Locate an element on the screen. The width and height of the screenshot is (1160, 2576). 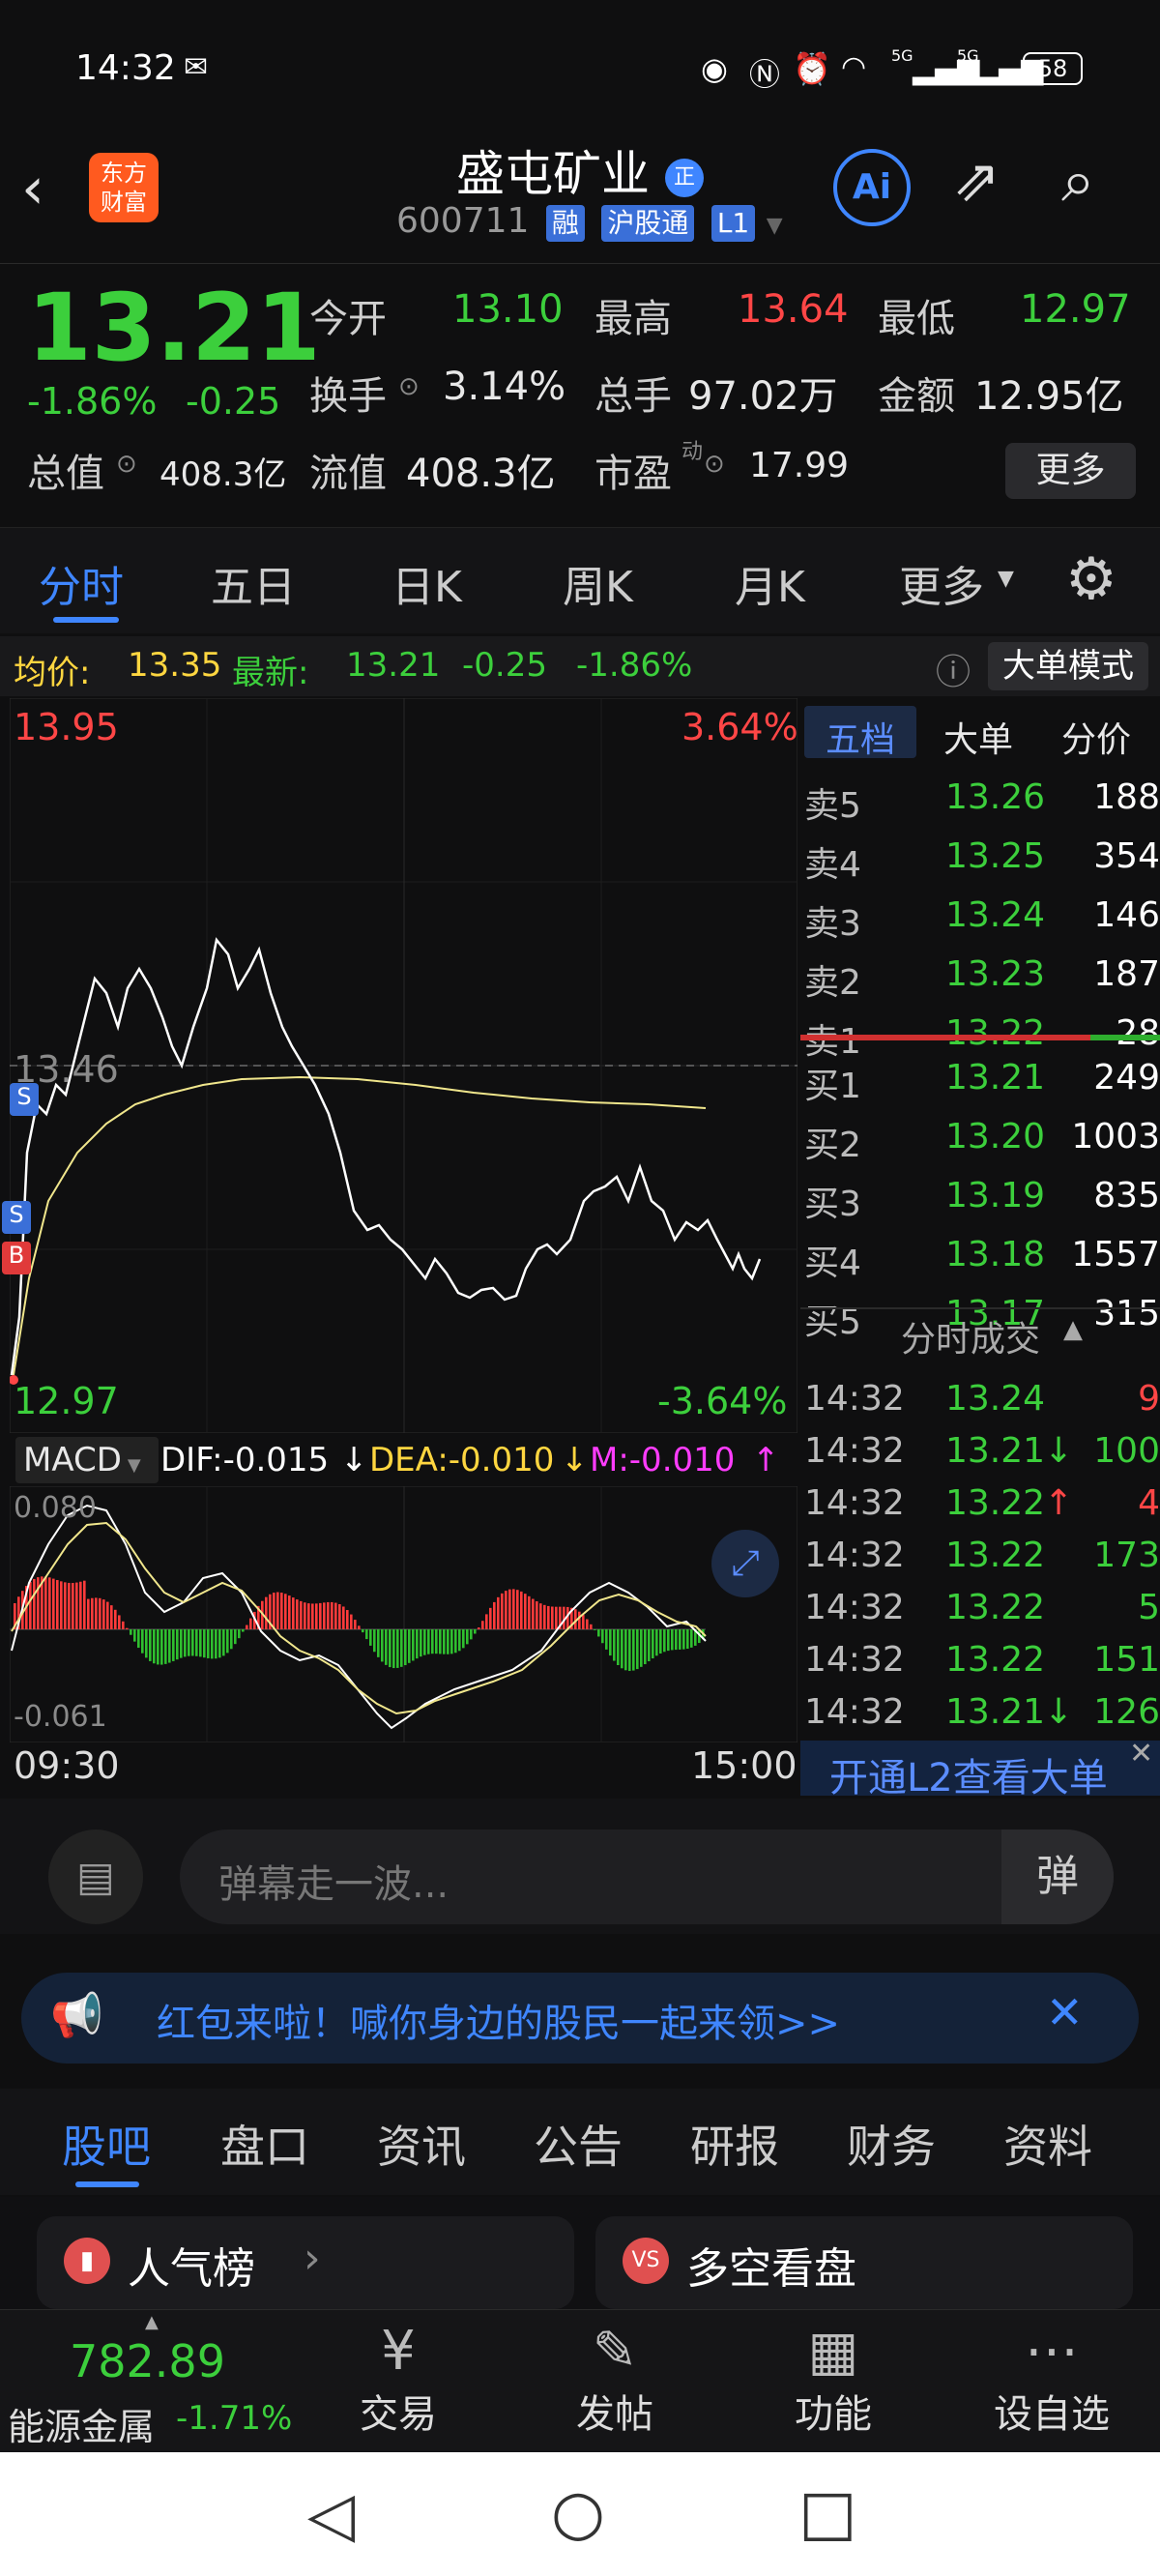
promo-banner: 📢 红包来啦！喊你身边的股民一起来领>> ✕ is located at coordinates (580, 2018).